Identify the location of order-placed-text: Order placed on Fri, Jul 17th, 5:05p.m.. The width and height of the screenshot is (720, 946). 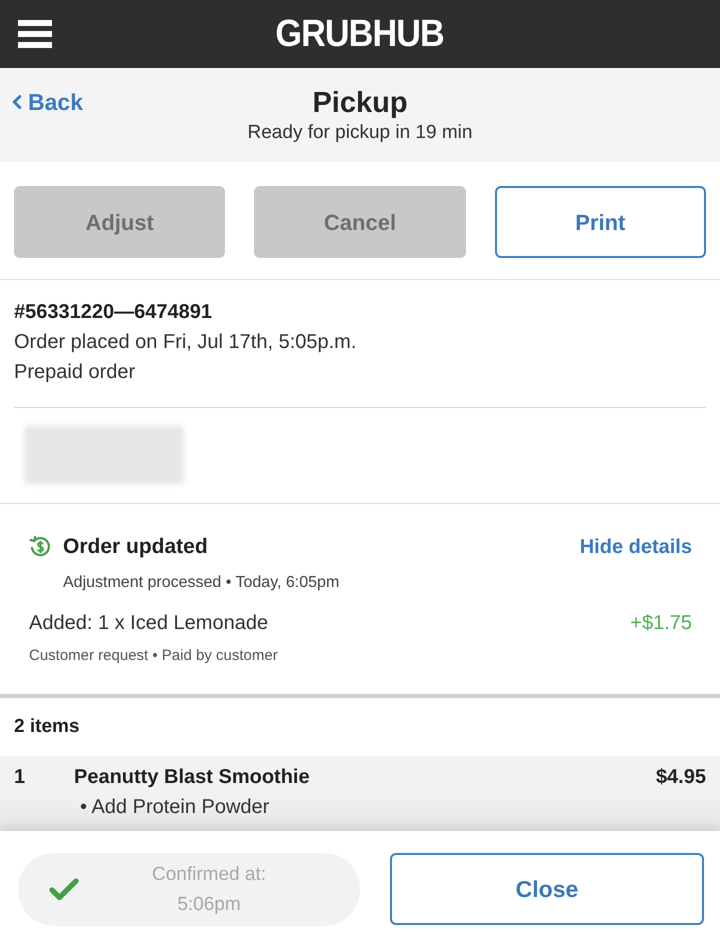
(186, 342).